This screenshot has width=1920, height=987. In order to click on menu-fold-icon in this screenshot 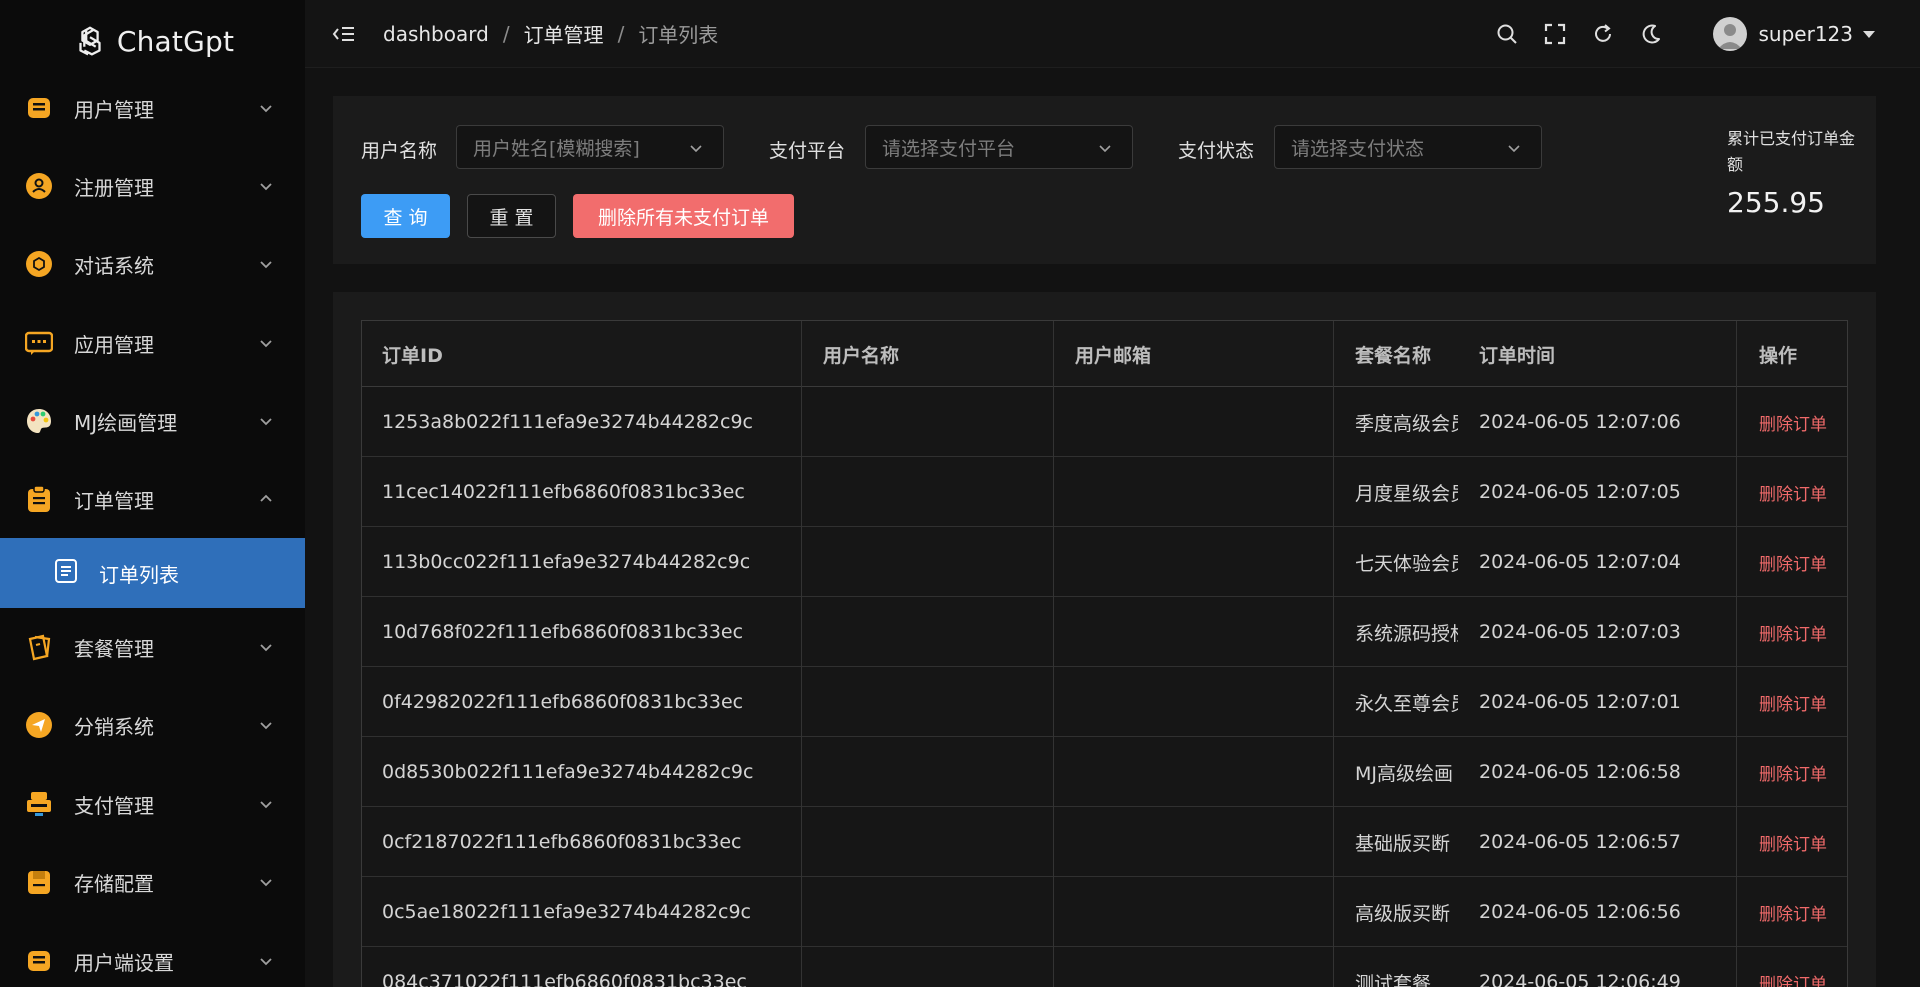, I will do `click(344, 34)`.